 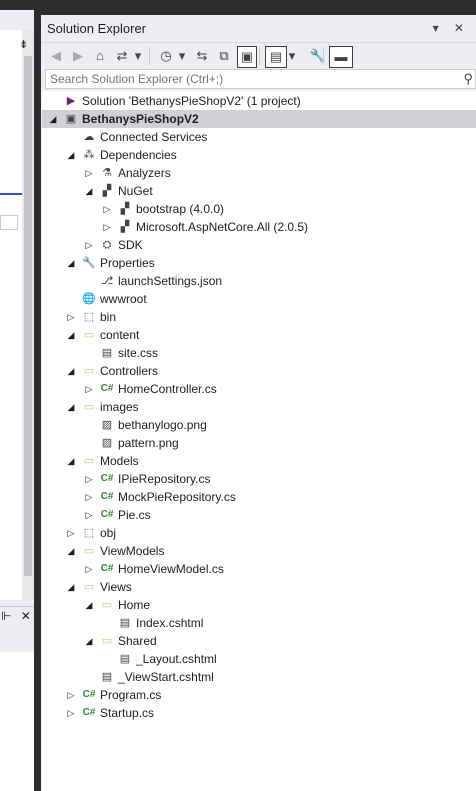 I want to click on tree-node: ▷ C# HomeController.cs, so click(x=259, y=389).